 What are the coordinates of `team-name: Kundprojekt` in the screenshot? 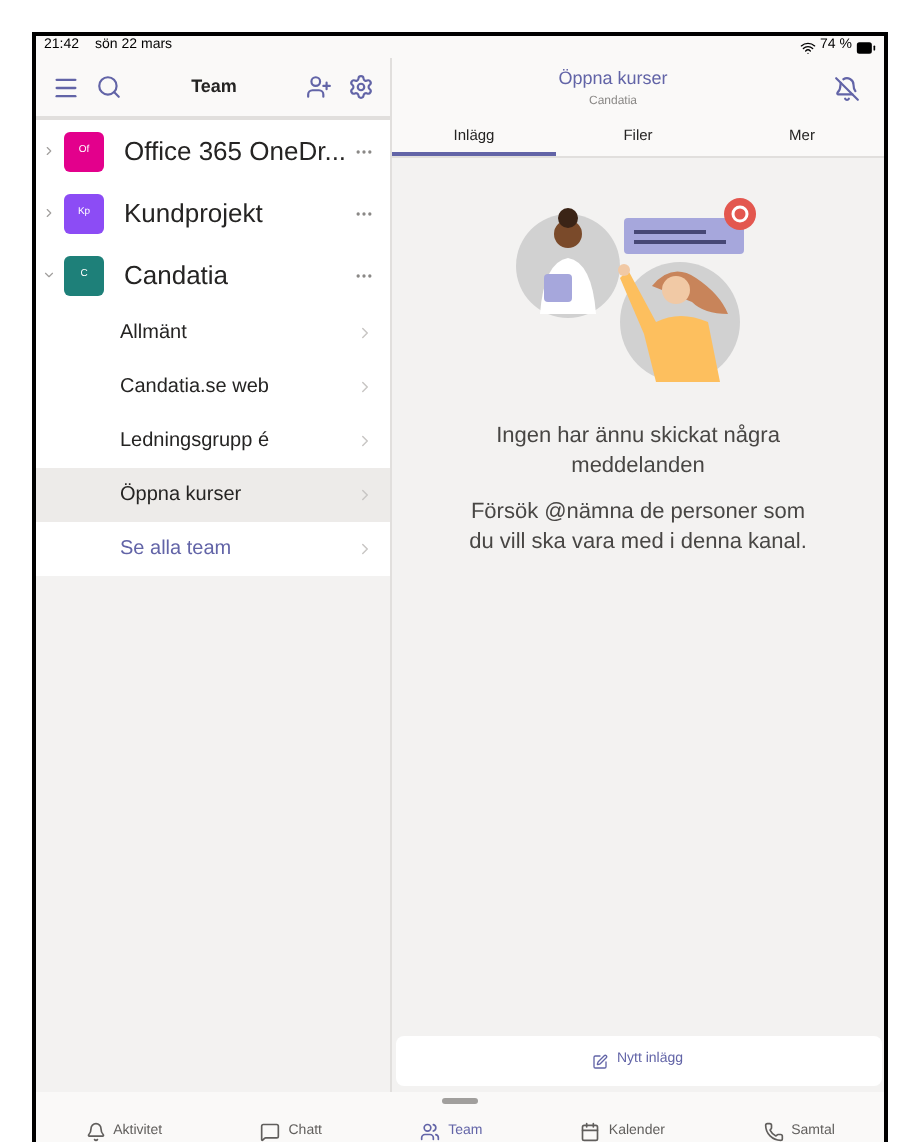 It's located at (193, 213).